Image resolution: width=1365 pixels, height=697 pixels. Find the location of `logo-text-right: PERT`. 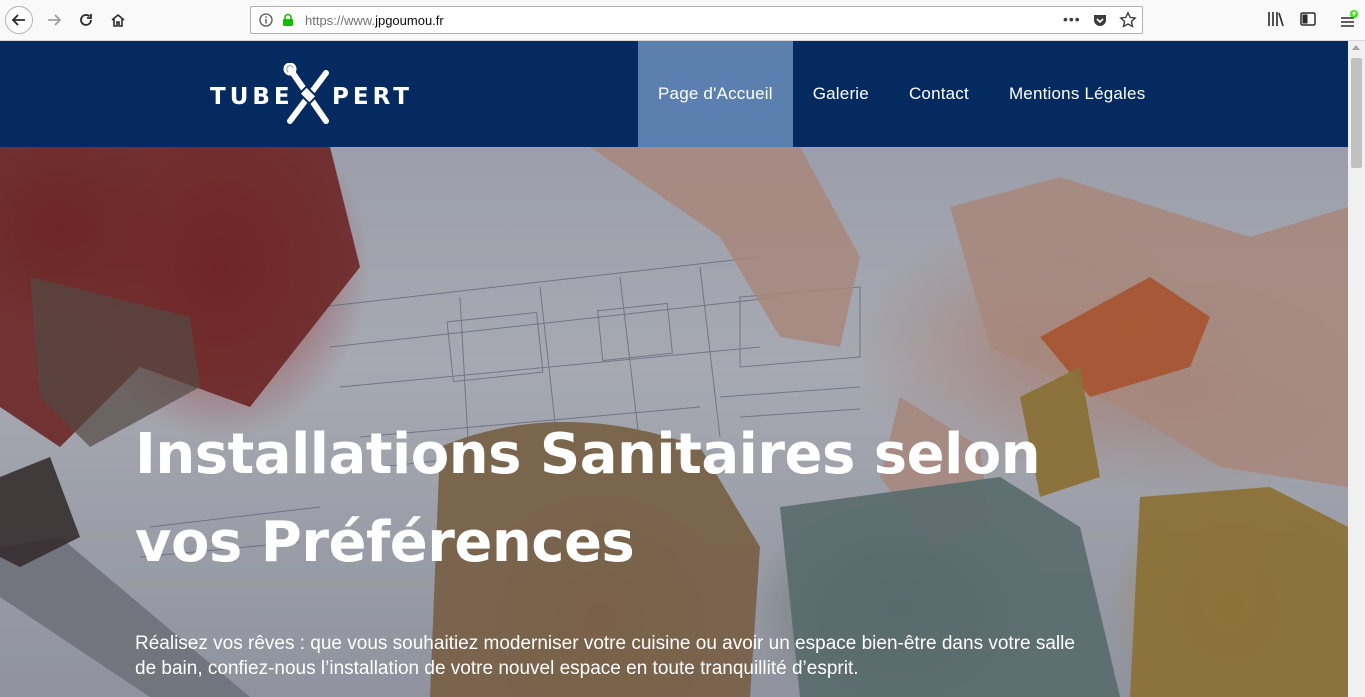

logo-text-right: PERT is located at coordinates (372, 97).